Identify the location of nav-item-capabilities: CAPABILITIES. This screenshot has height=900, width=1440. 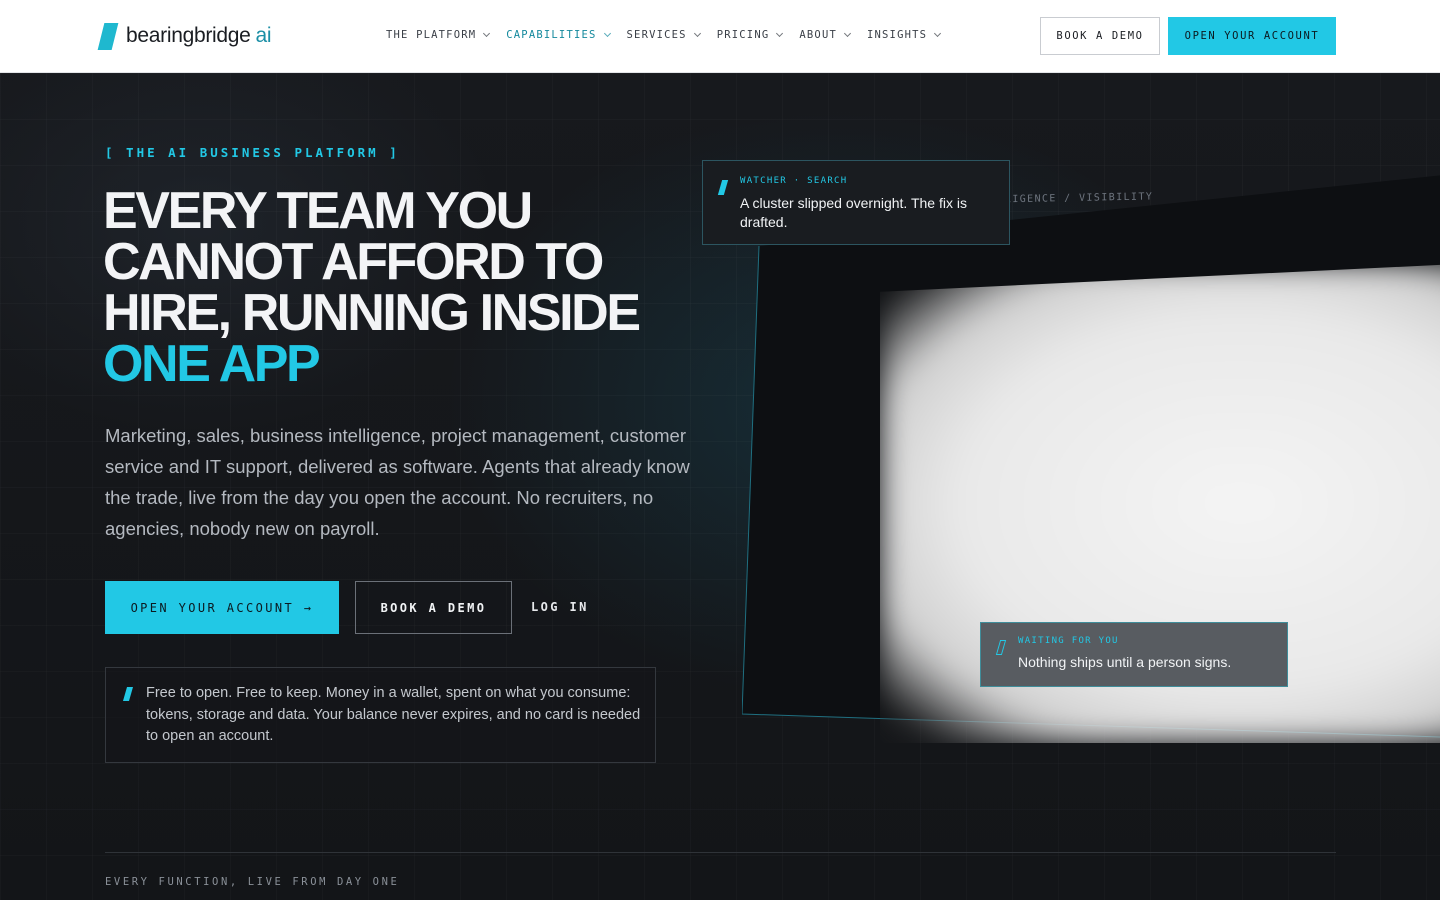
(558, 35).